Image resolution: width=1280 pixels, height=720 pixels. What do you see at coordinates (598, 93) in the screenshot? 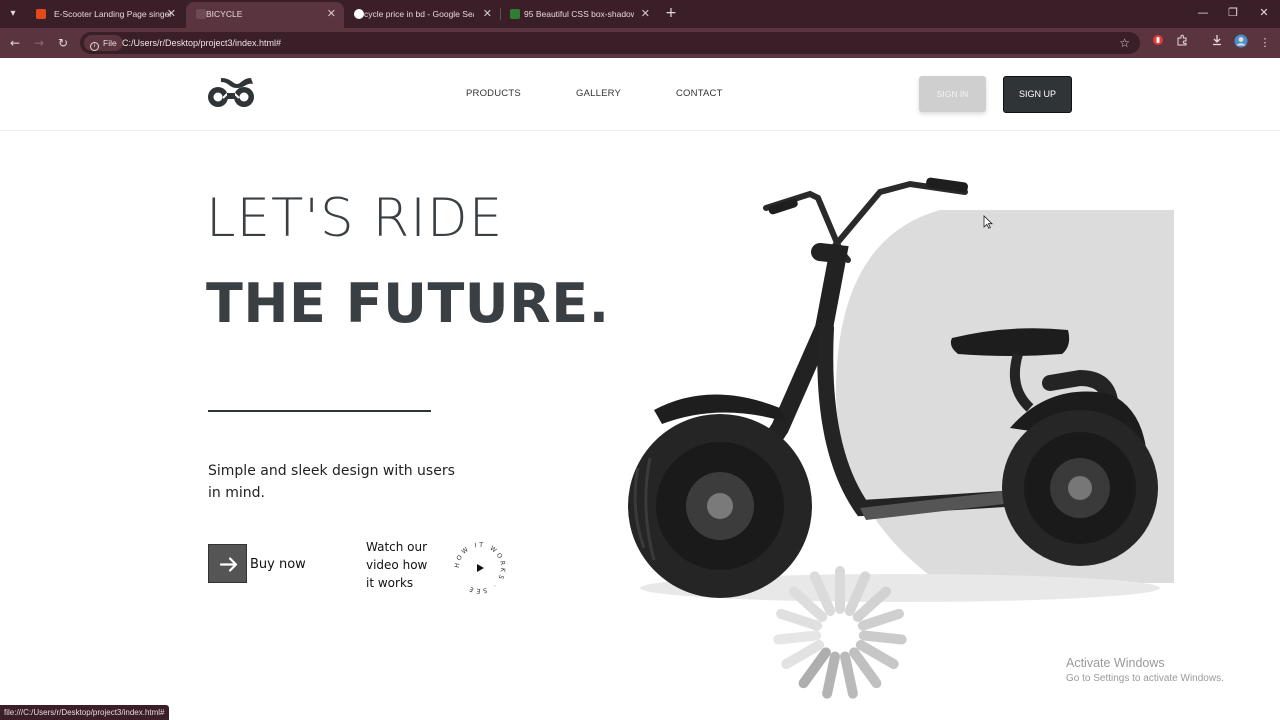
I see `nav-gallery: GALLERY` at bounding box center [598, 93].